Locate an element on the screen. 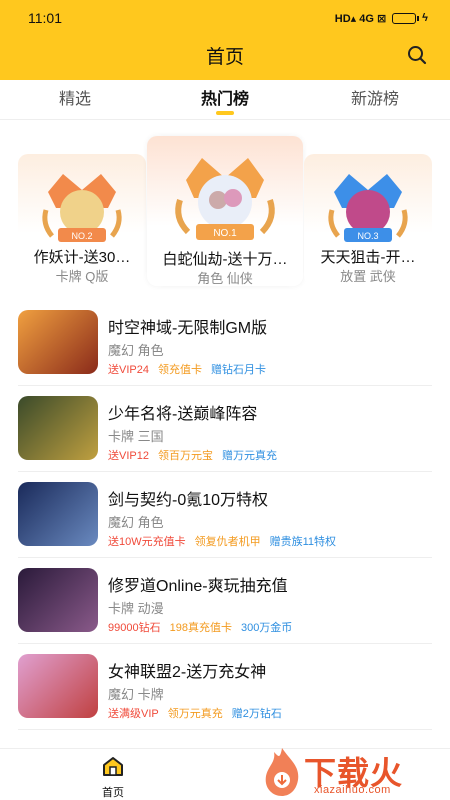 This screenshot has width=450, height=800. game-name: 剑与契约-0氪10万特权 is located at coordinates (188, 500).